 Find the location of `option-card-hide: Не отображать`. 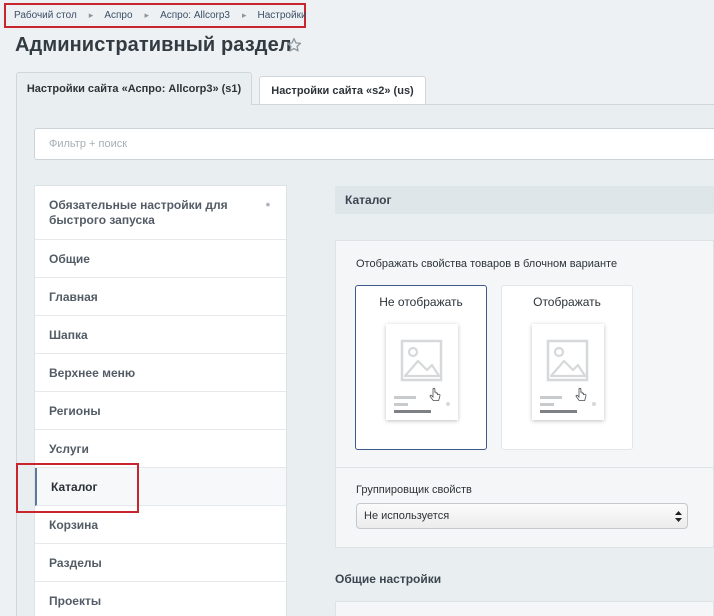

option-card-hide: Не отображать is located at coordinates (421, 367).